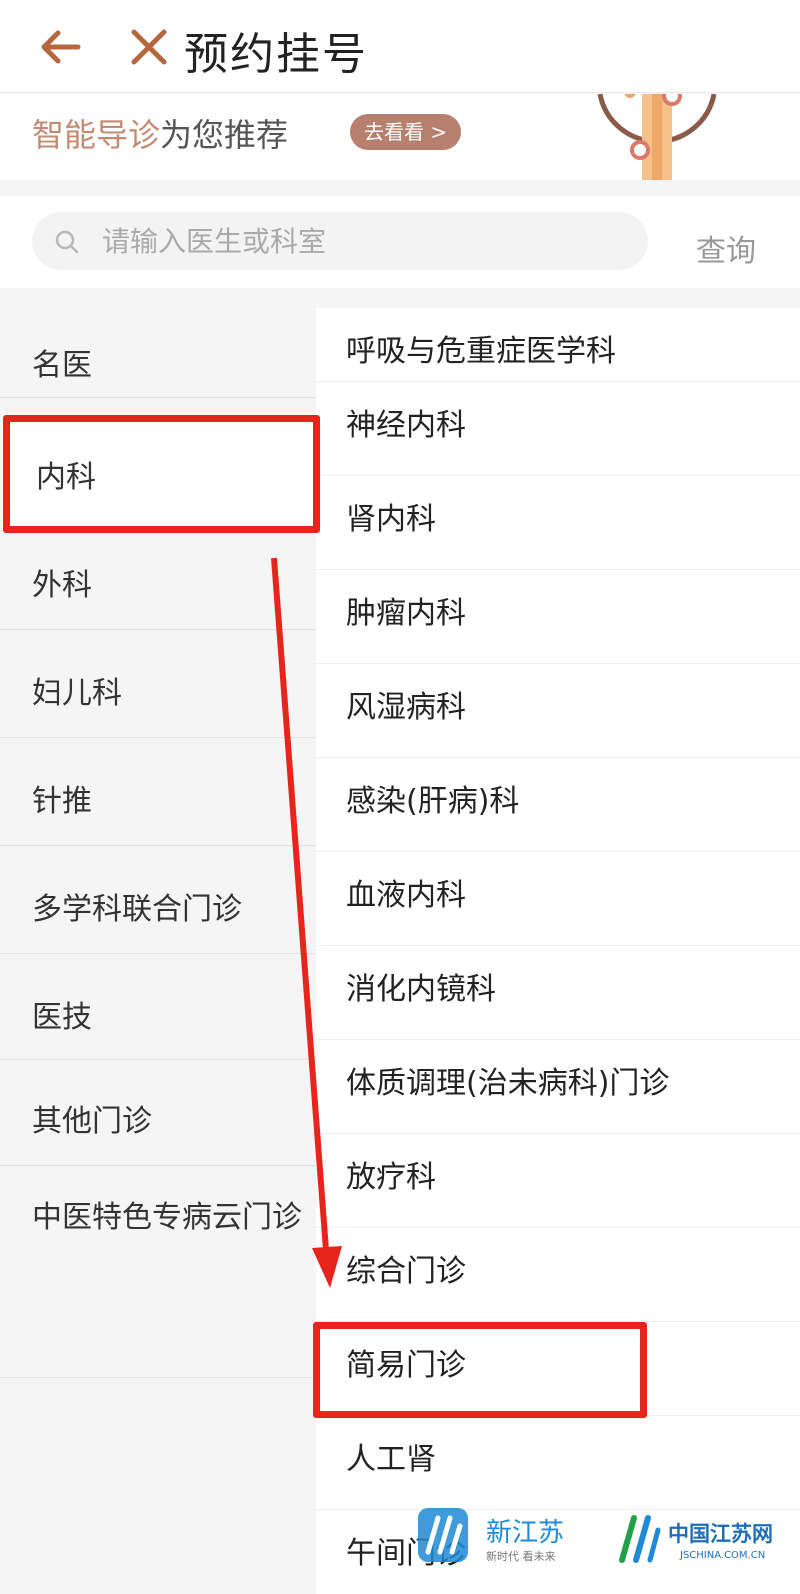  What do you see at coordinates (558, 711) in the screenshot?
I see `department-item: 风湿病科` at bounding box center [558, 711].